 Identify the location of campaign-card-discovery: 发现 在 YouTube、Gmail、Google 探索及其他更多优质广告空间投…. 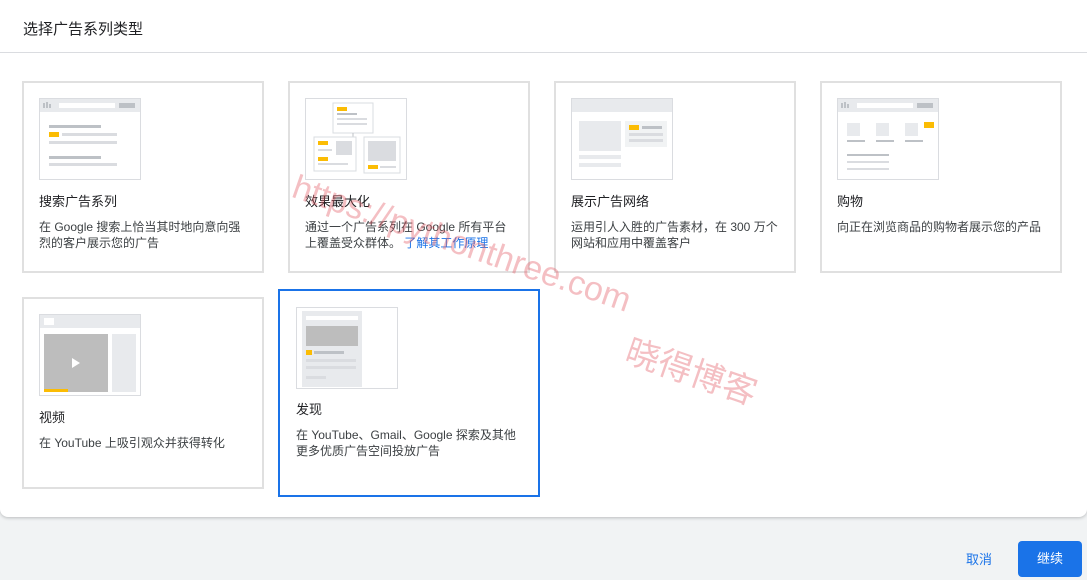
(409, 393).